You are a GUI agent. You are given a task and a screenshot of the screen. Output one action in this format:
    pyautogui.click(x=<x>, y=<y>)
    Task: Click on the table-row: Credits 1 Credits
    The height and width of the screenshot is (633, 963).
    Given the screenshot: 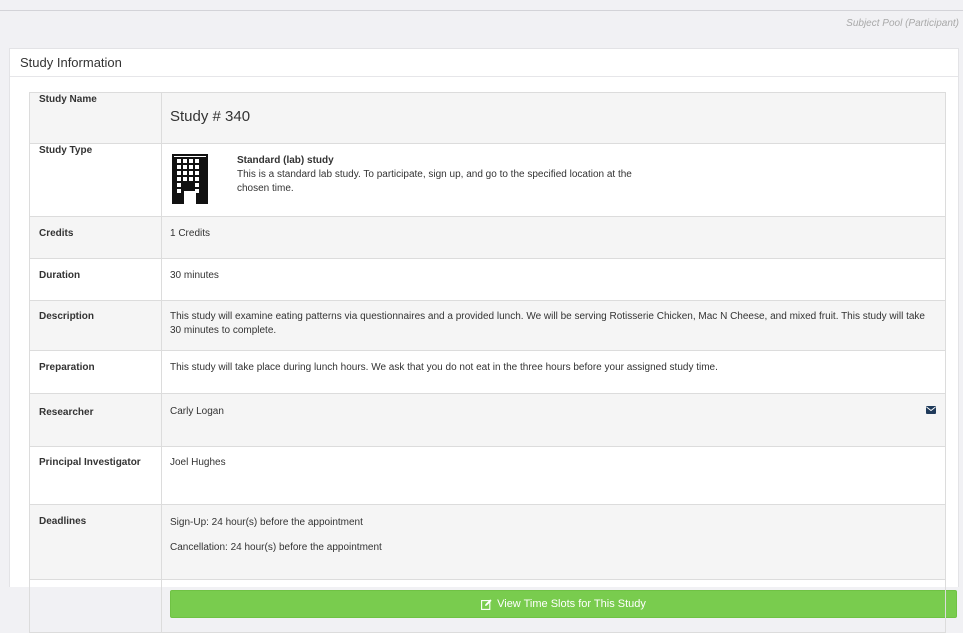 What is the action you would take?
    pyautogui.click(x=487, y=237)
    